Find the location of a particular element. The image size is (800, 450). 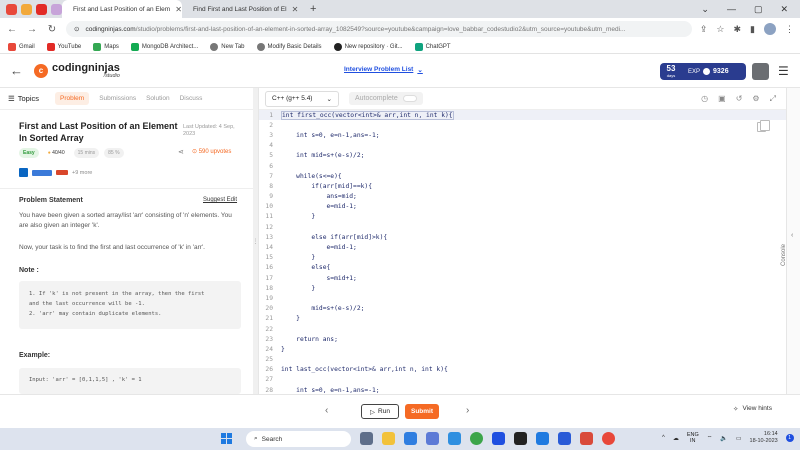

code-line: 12 is located at coordinates (523, 227).